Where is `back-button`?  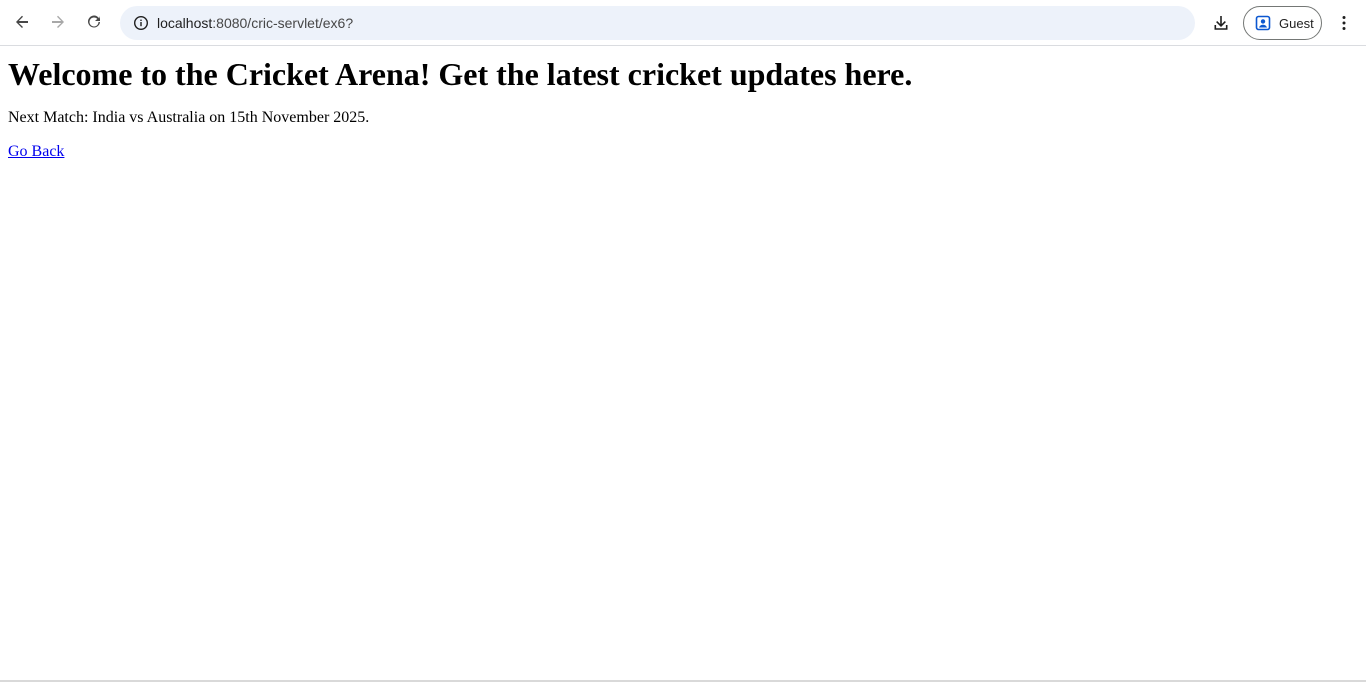
back-button is located at coordinates (22, 22).